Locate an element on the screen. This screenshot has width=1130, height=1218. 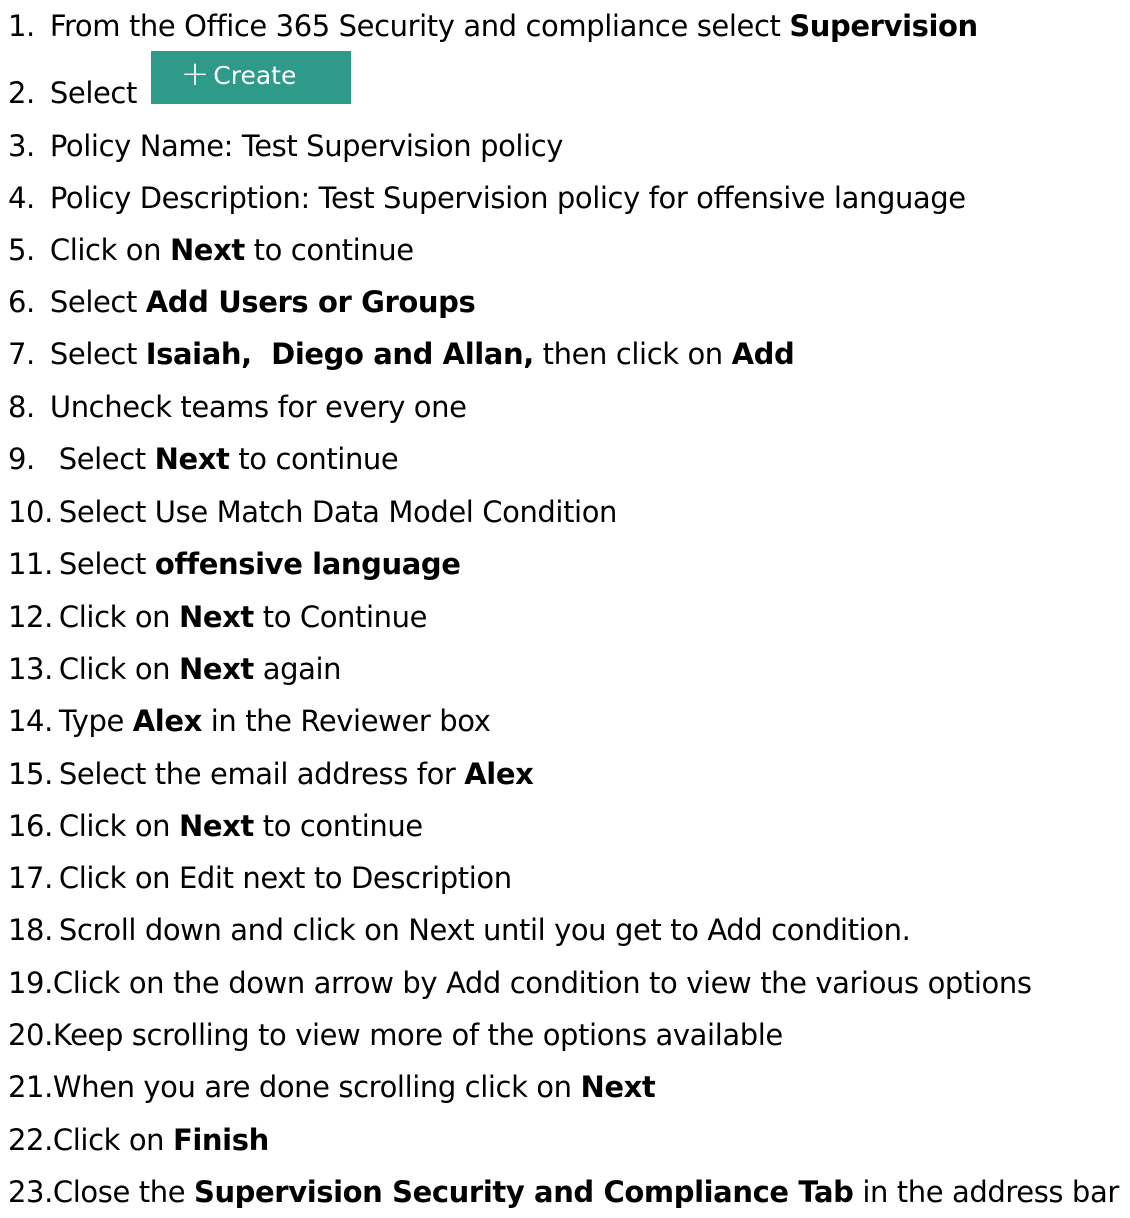
step-text-bold: Supervision Security and Compliance Tab is located at coordinates (523, 1192).